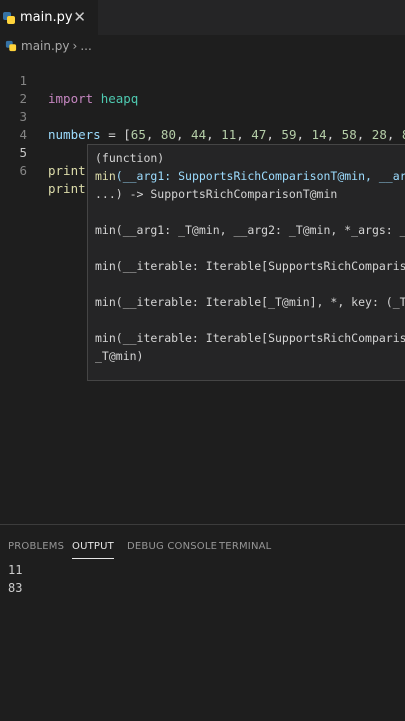 This screenshot has width=405, height=721. Describe the element at coordinates (216, 194) in the screenshot. I see `hover-signature-cont: ...) -> SupportsRichComparisonT@min` at that location.